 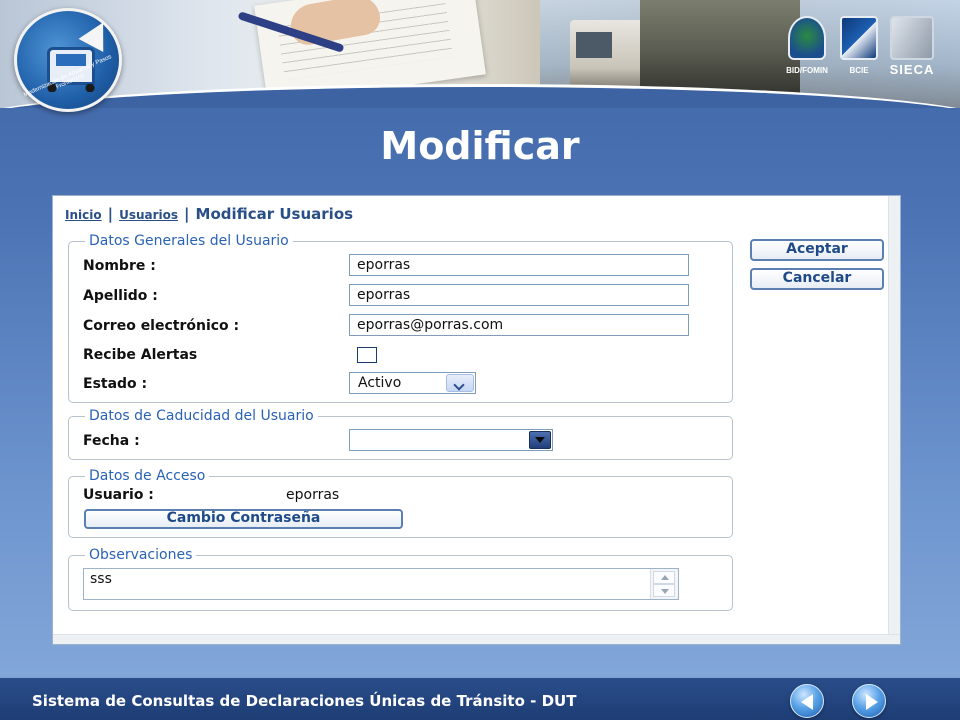 What do you see at coordinates (274, 214) in the screenshot?
I see `breadcrumb-current: Modificar Usuarios` at bounding box center [274, 214].